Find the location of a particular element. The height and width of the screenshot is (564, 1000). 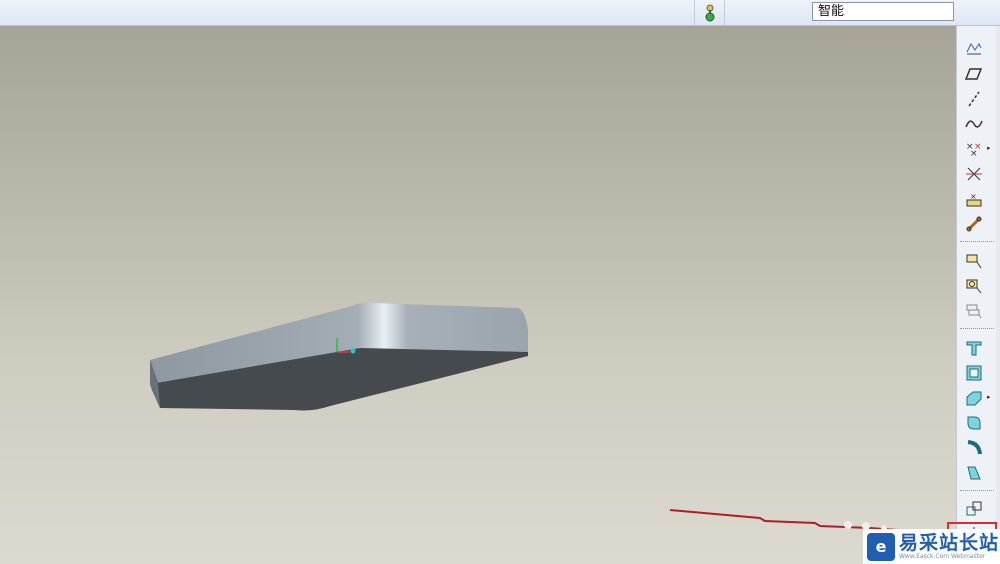

chamfer-icon is located at coordinates (974, 447).